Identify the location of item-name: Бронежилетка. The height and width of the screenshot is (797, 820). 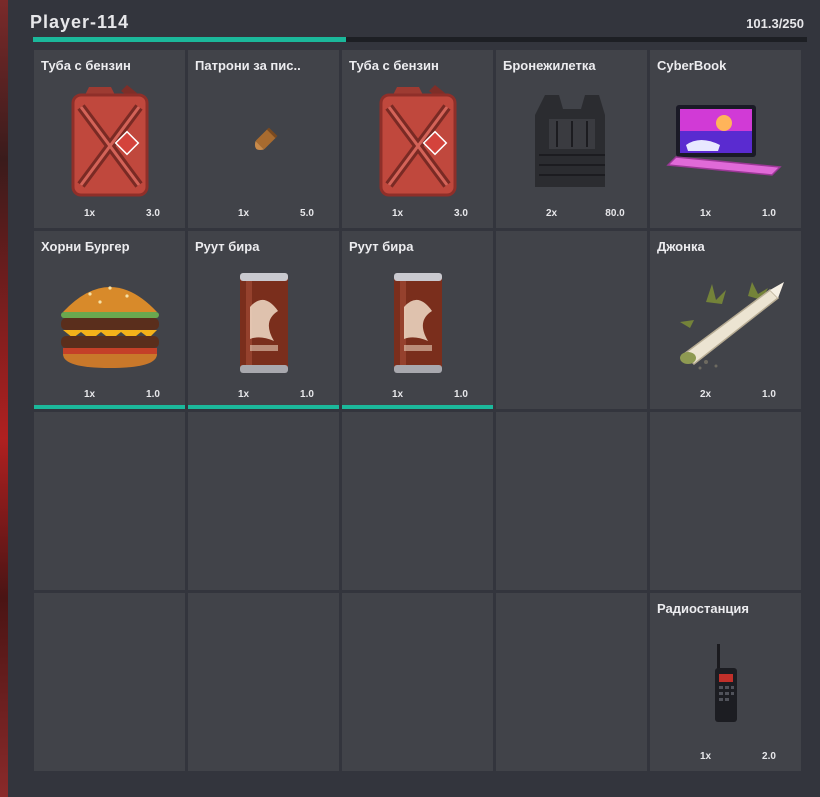
(549, 65).